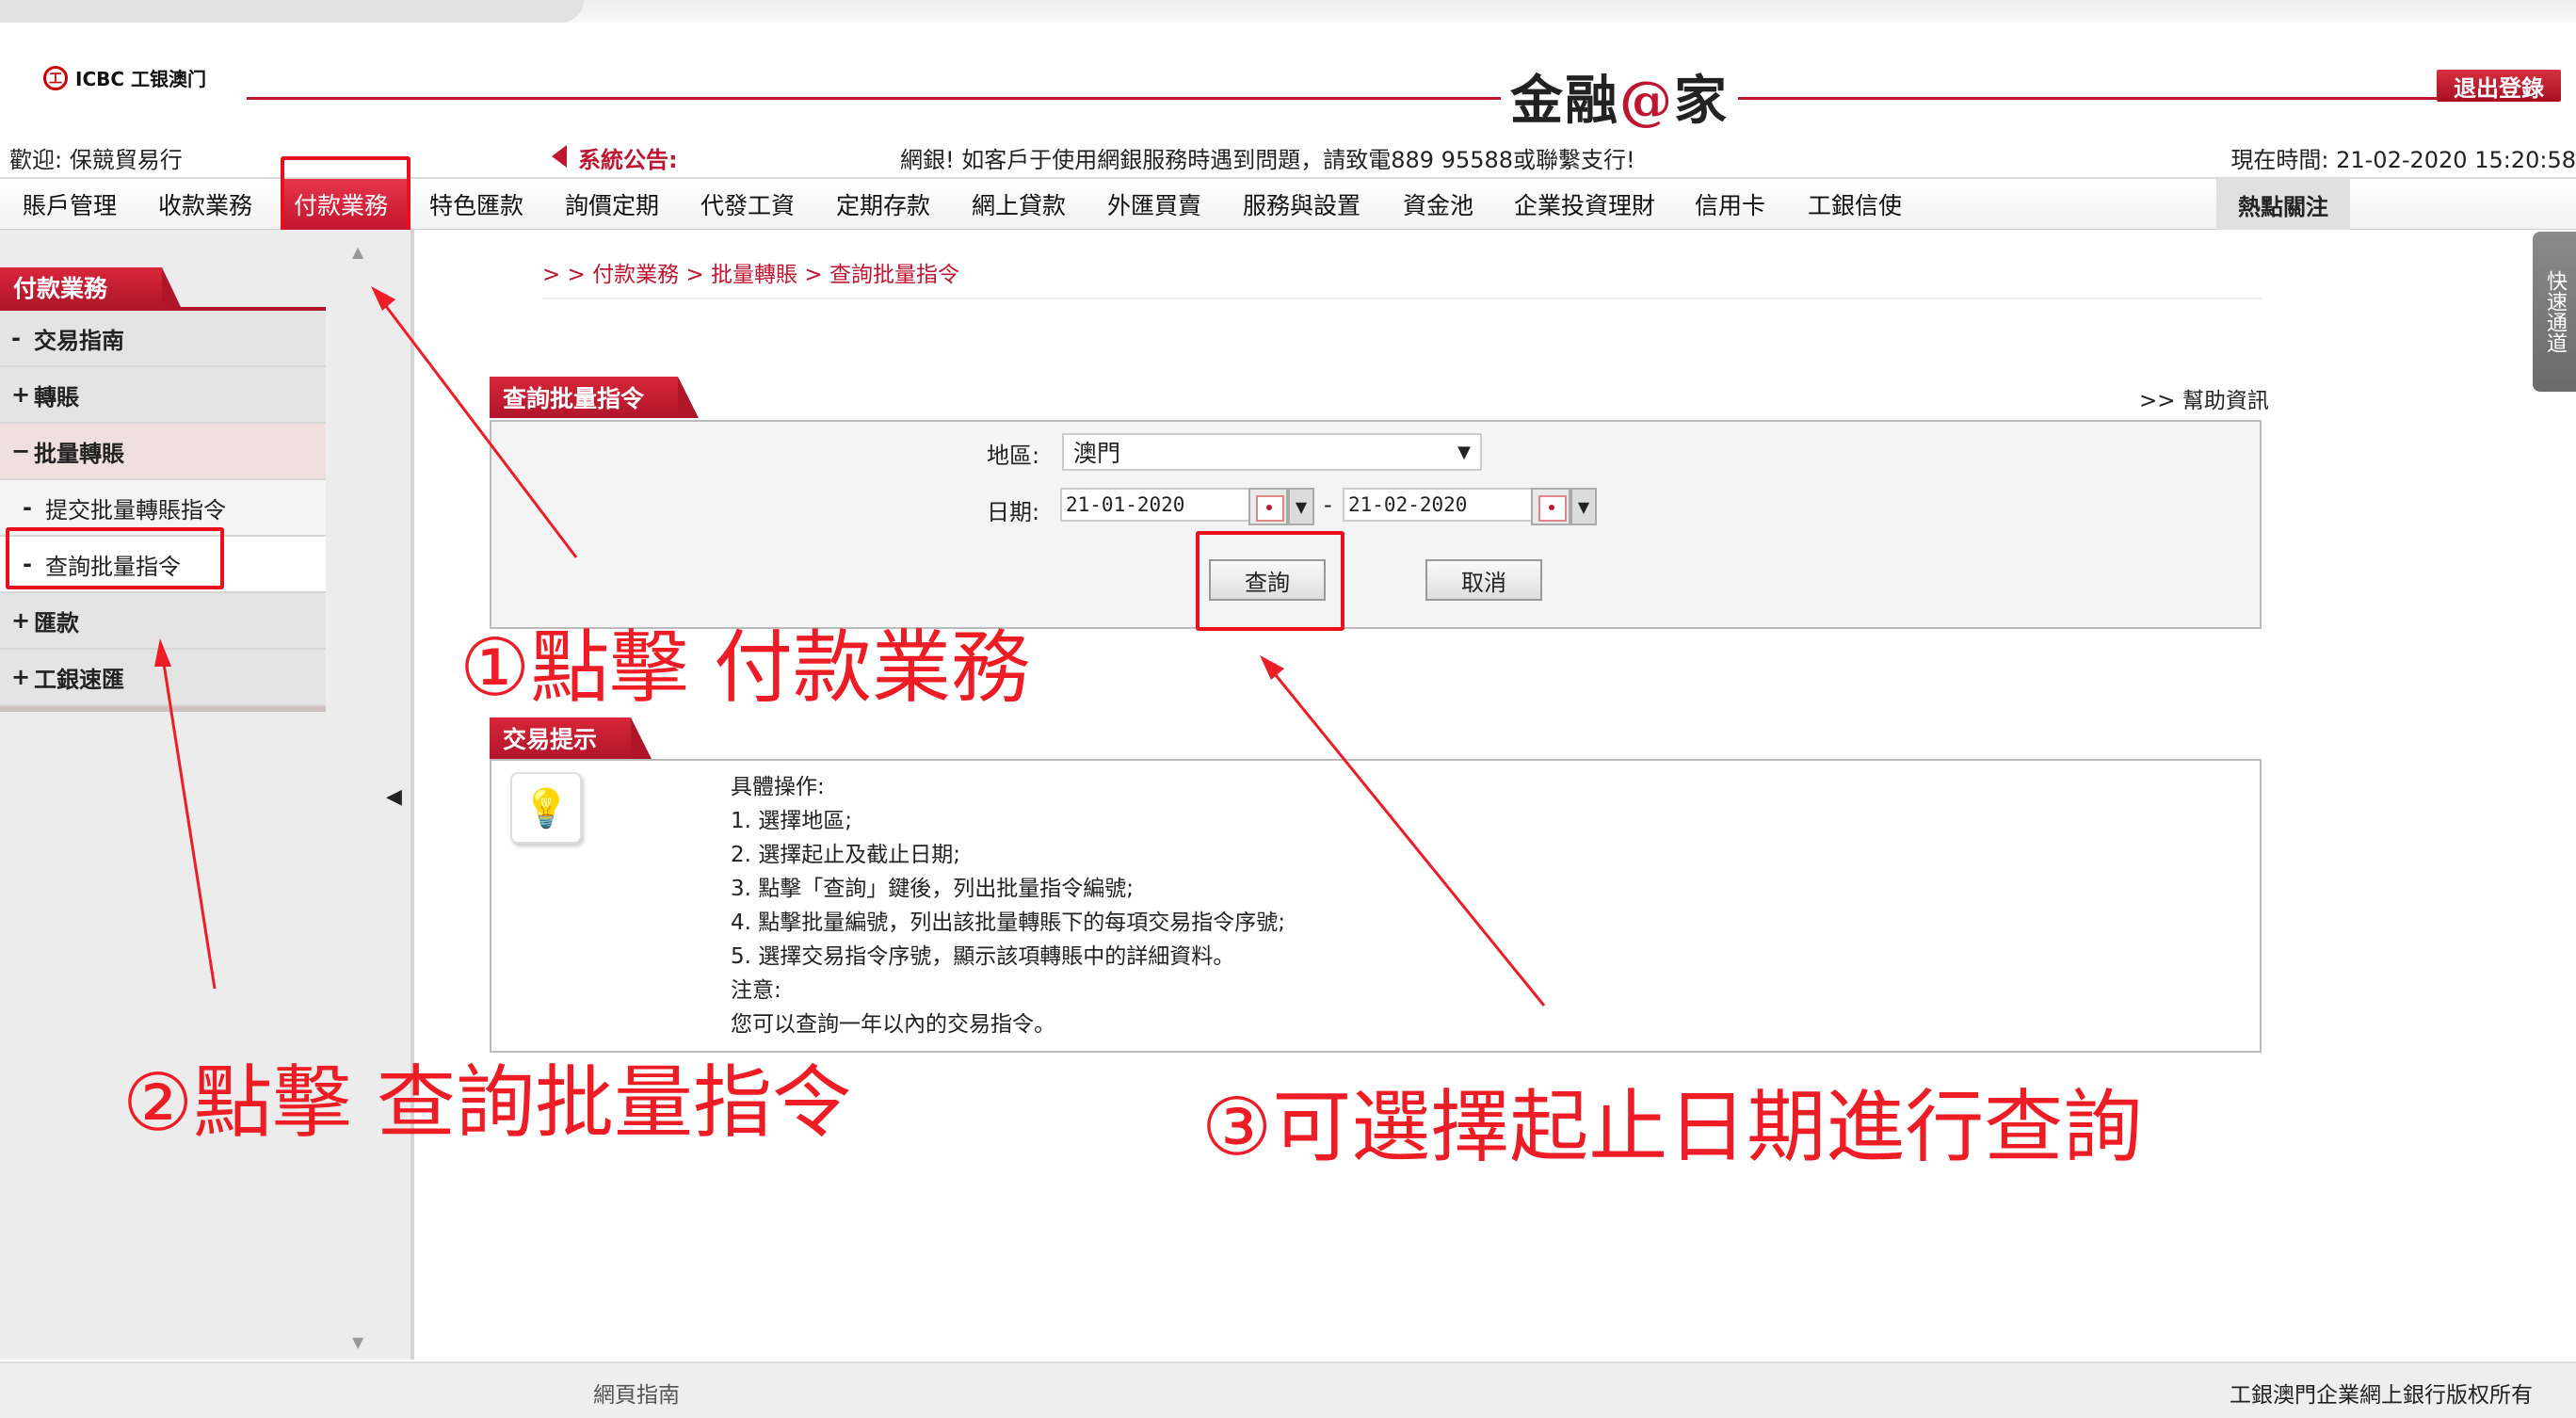 The width and height of the screenshot is (2576, 1418). What do you see at coordinates (476, 425) in the screenshot?
I see `arrow-step1` at bounding box center [476, 425].